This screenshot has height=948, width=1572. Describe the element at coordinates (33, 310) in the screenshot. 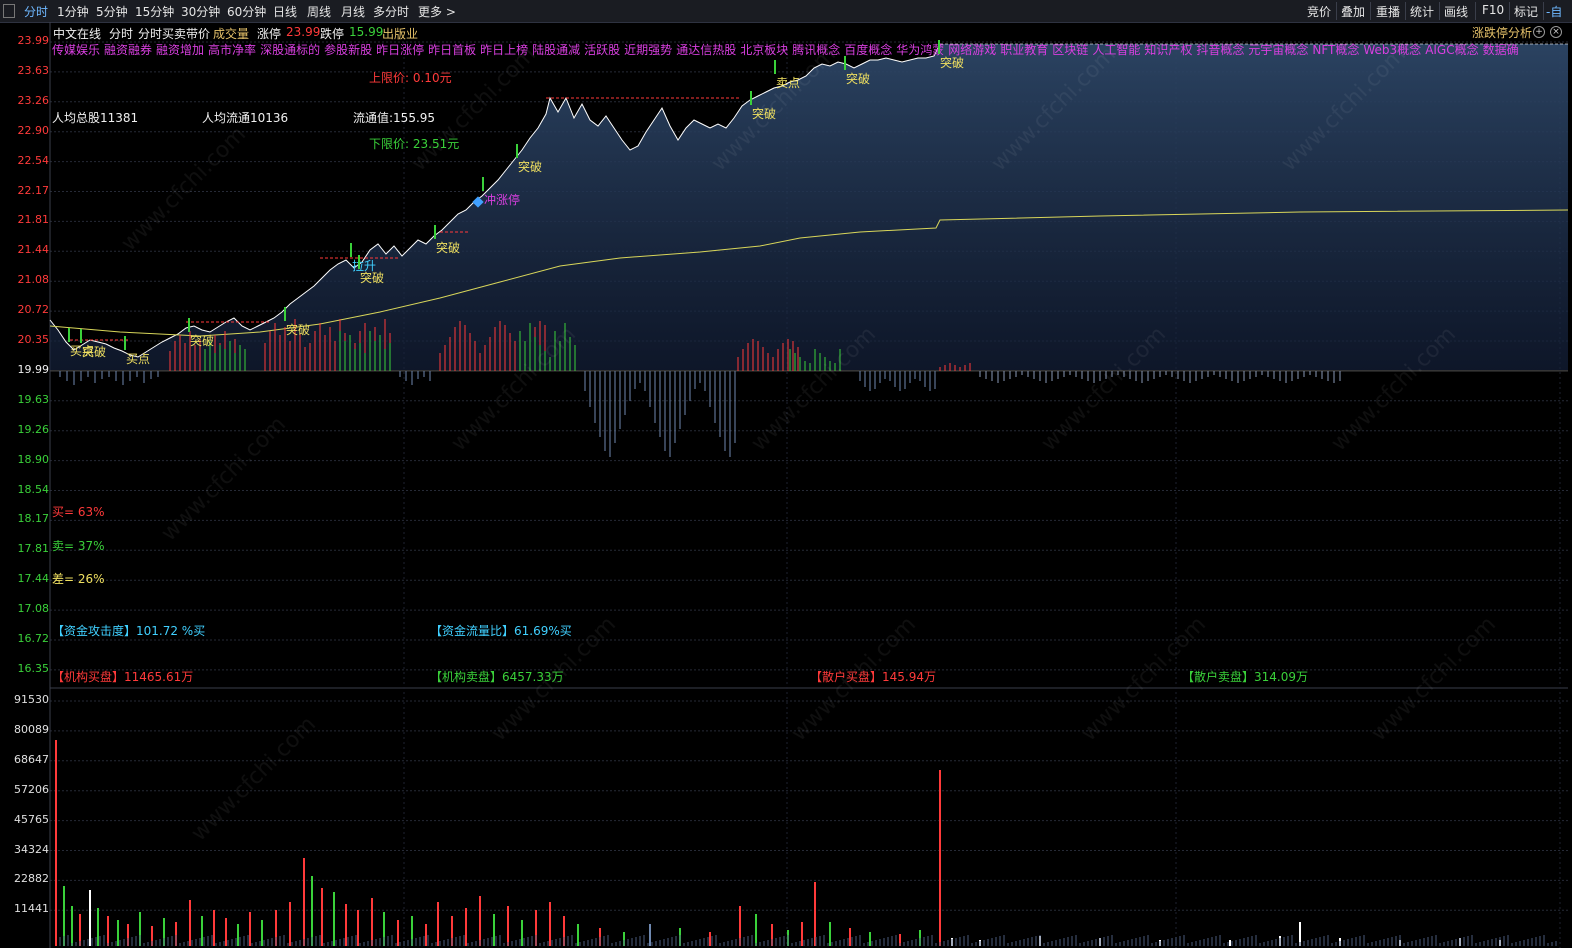

I see `price-tick-label: 20.72` at that location.